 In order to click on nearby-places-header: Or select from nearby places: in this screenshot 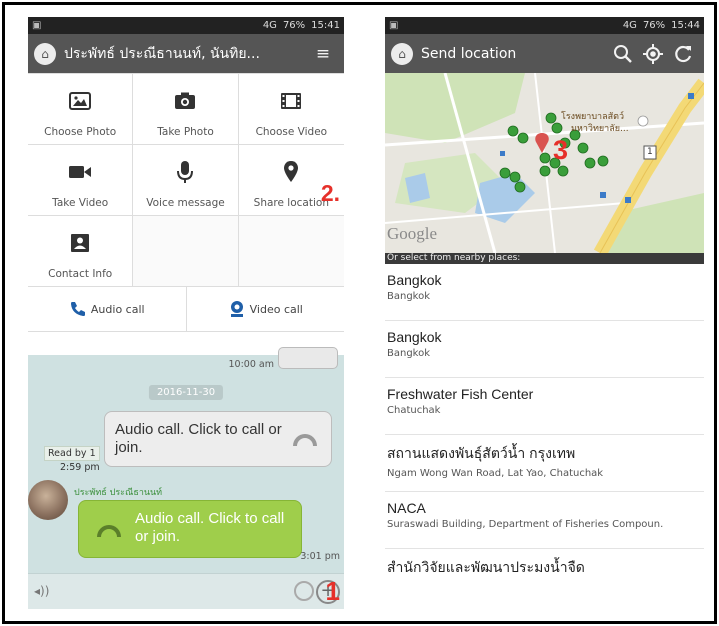, I will do `click(544, 258)`.